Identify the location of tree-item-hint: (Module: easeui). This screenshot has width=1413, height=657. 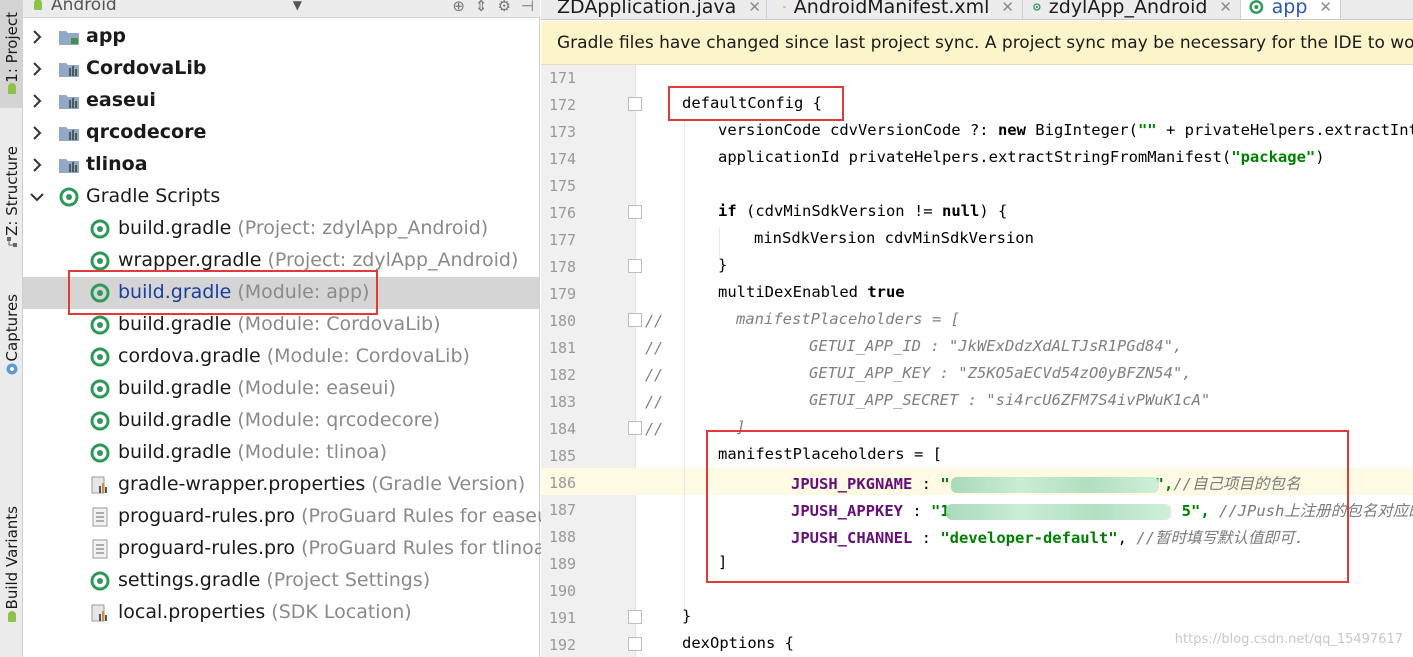
(316, 388).